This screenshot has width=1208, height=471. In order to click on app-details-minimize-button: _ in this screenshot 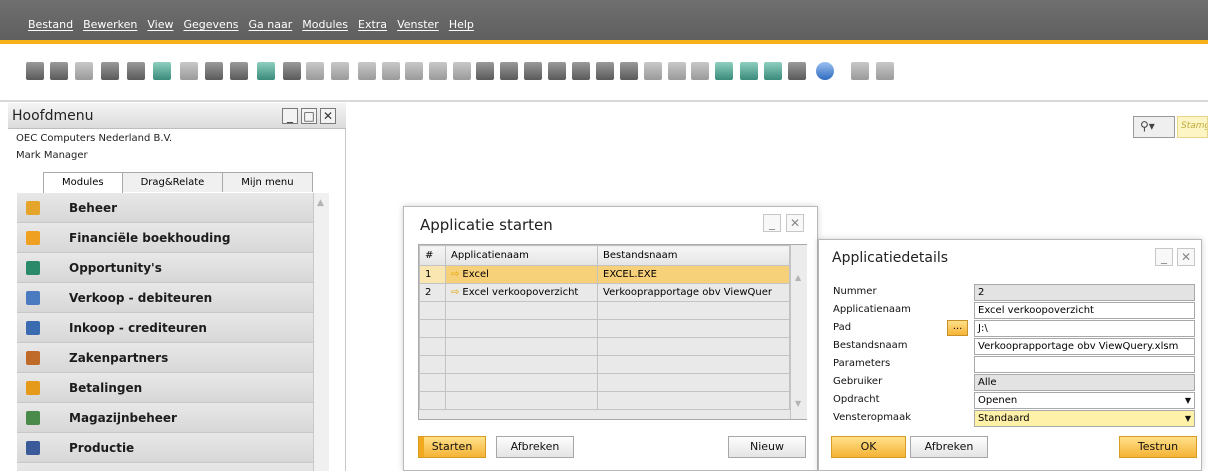, I will do `click(1164, 257)`.